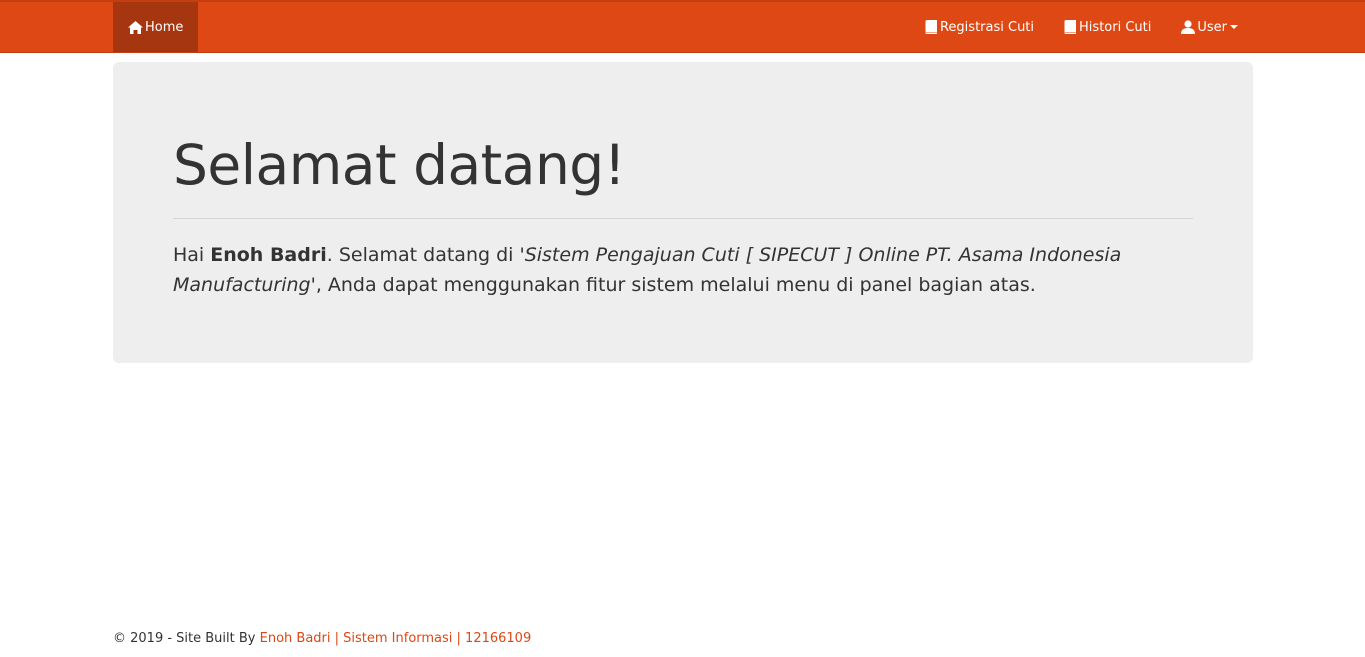  I want to click on home-icon, so click(135, 27).